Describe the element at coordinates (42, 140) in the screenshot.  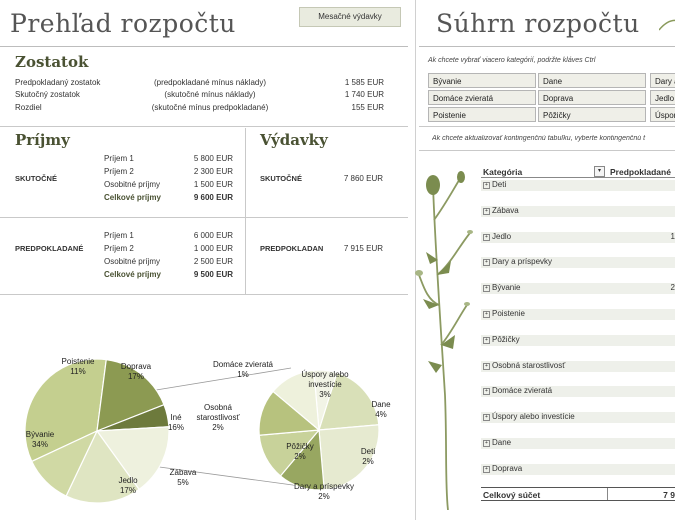
I see `income-heading: Príjmy` at that location.